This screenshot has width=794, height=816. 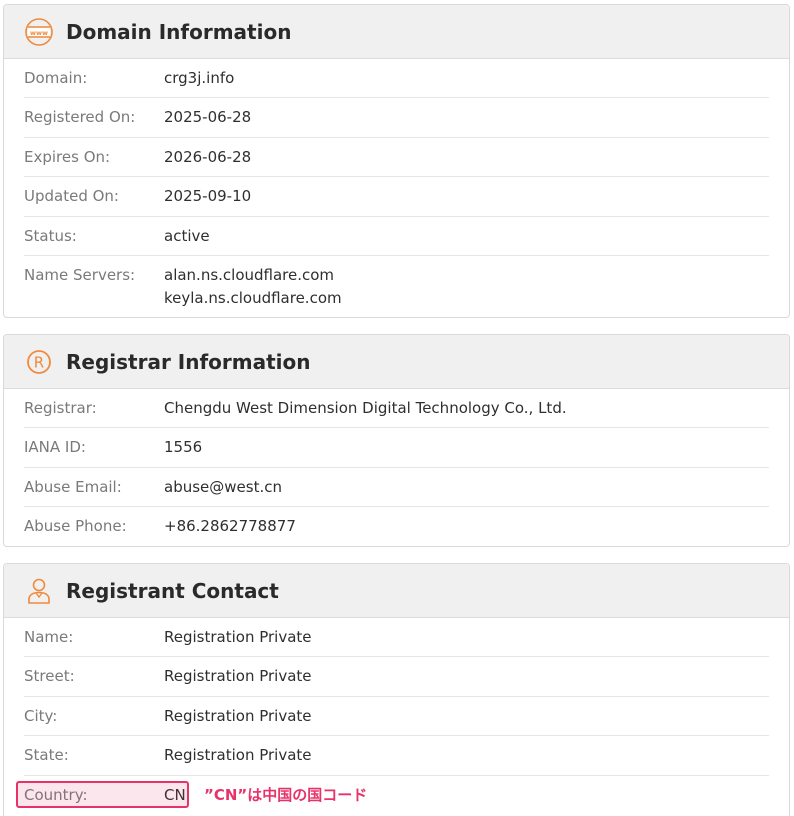 What do you see at coordinates (71, 196) in the screenshot?
I see `updated-on-label: Updated On:` at bounding box center [71, 196].